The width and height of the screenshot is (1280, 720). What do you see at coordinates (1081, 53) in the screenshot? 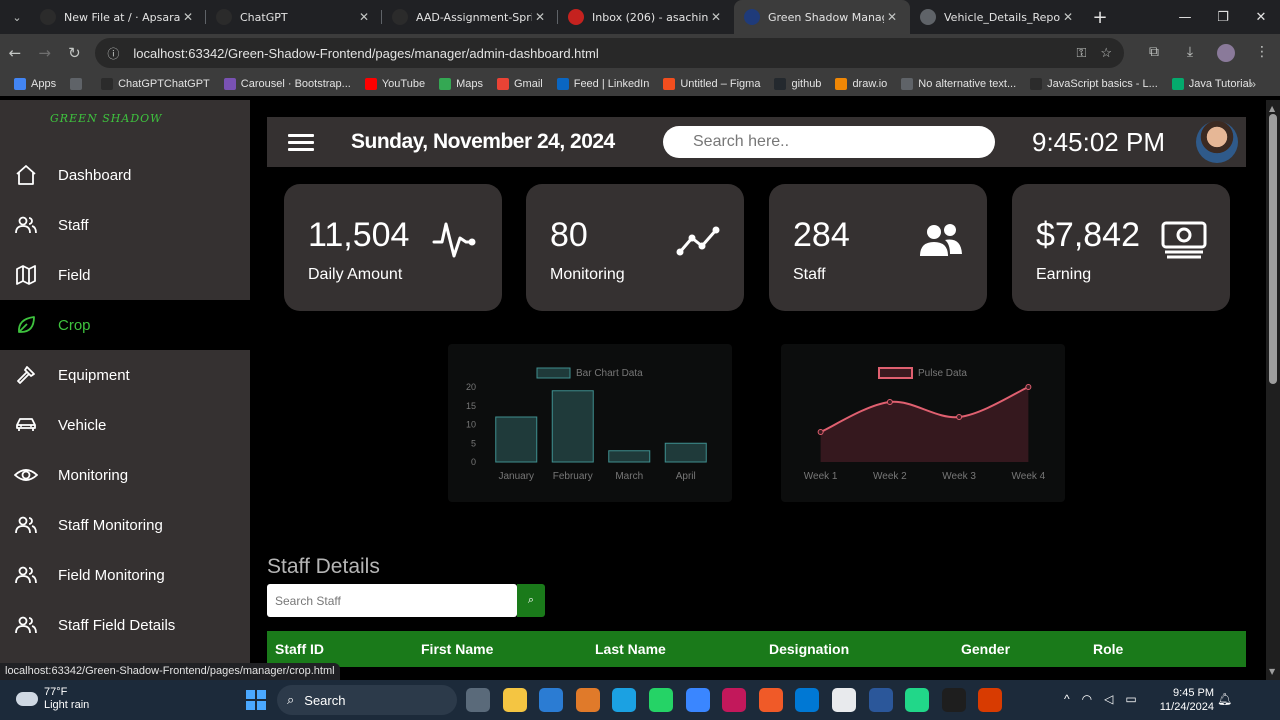
I see `password-key-icon: ⚿` at bounding box center [1081, 53].